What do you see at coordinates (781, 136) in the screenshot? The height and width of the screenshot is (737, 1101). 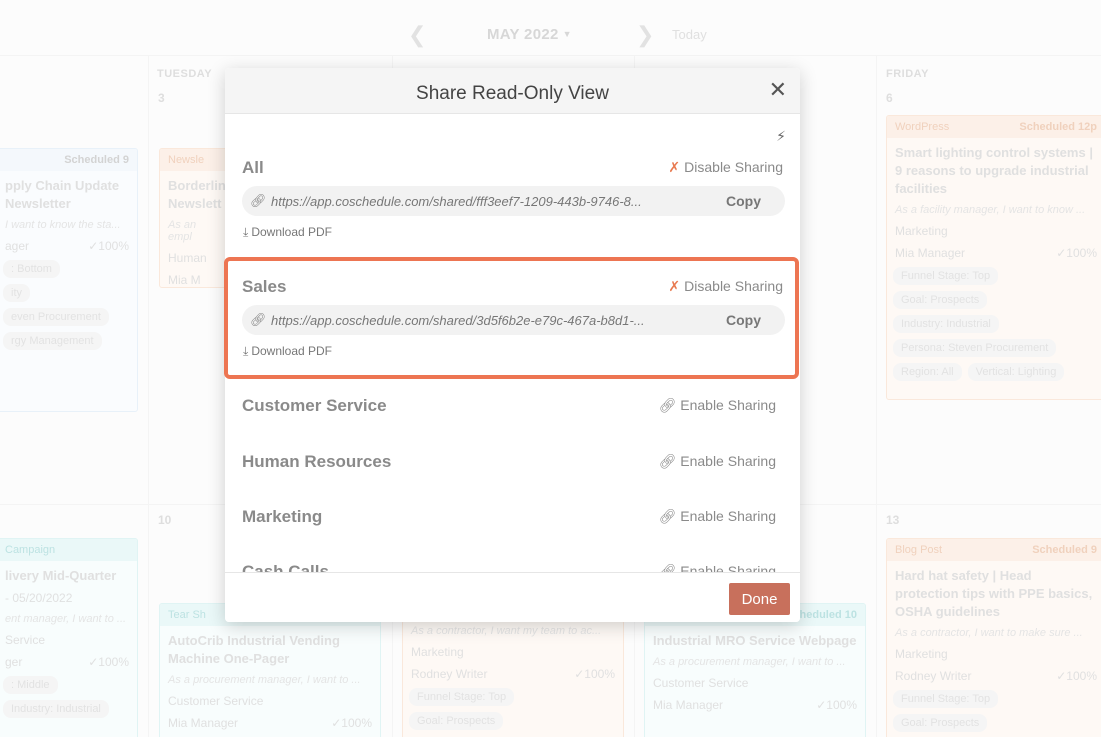 I see `lightning-bolt-icon: ⚡︎` at bounding box center [781, 136].